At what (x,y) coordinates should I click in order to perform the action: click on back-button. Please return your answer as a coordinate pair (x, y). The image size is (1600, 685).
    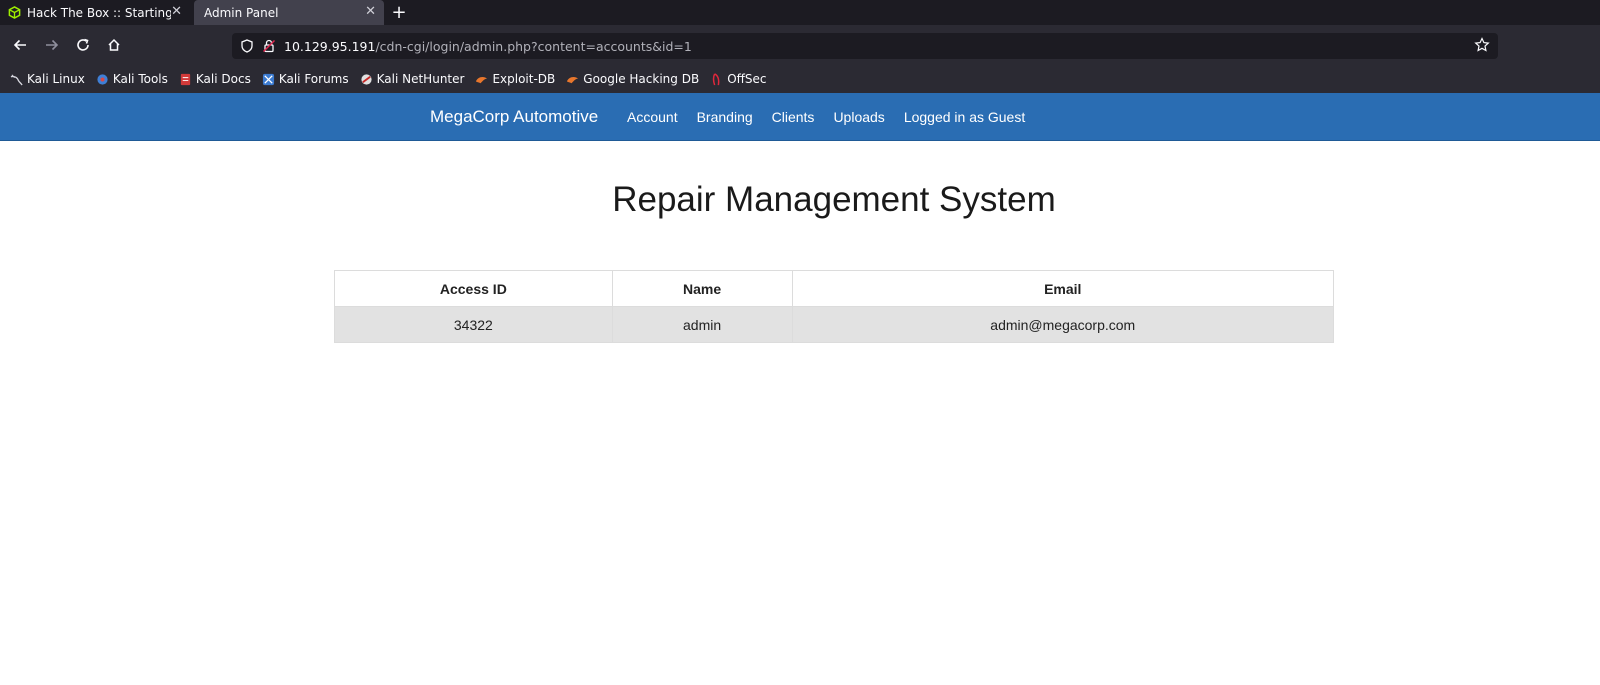
    Looking at the image, I should click on (20, 45).